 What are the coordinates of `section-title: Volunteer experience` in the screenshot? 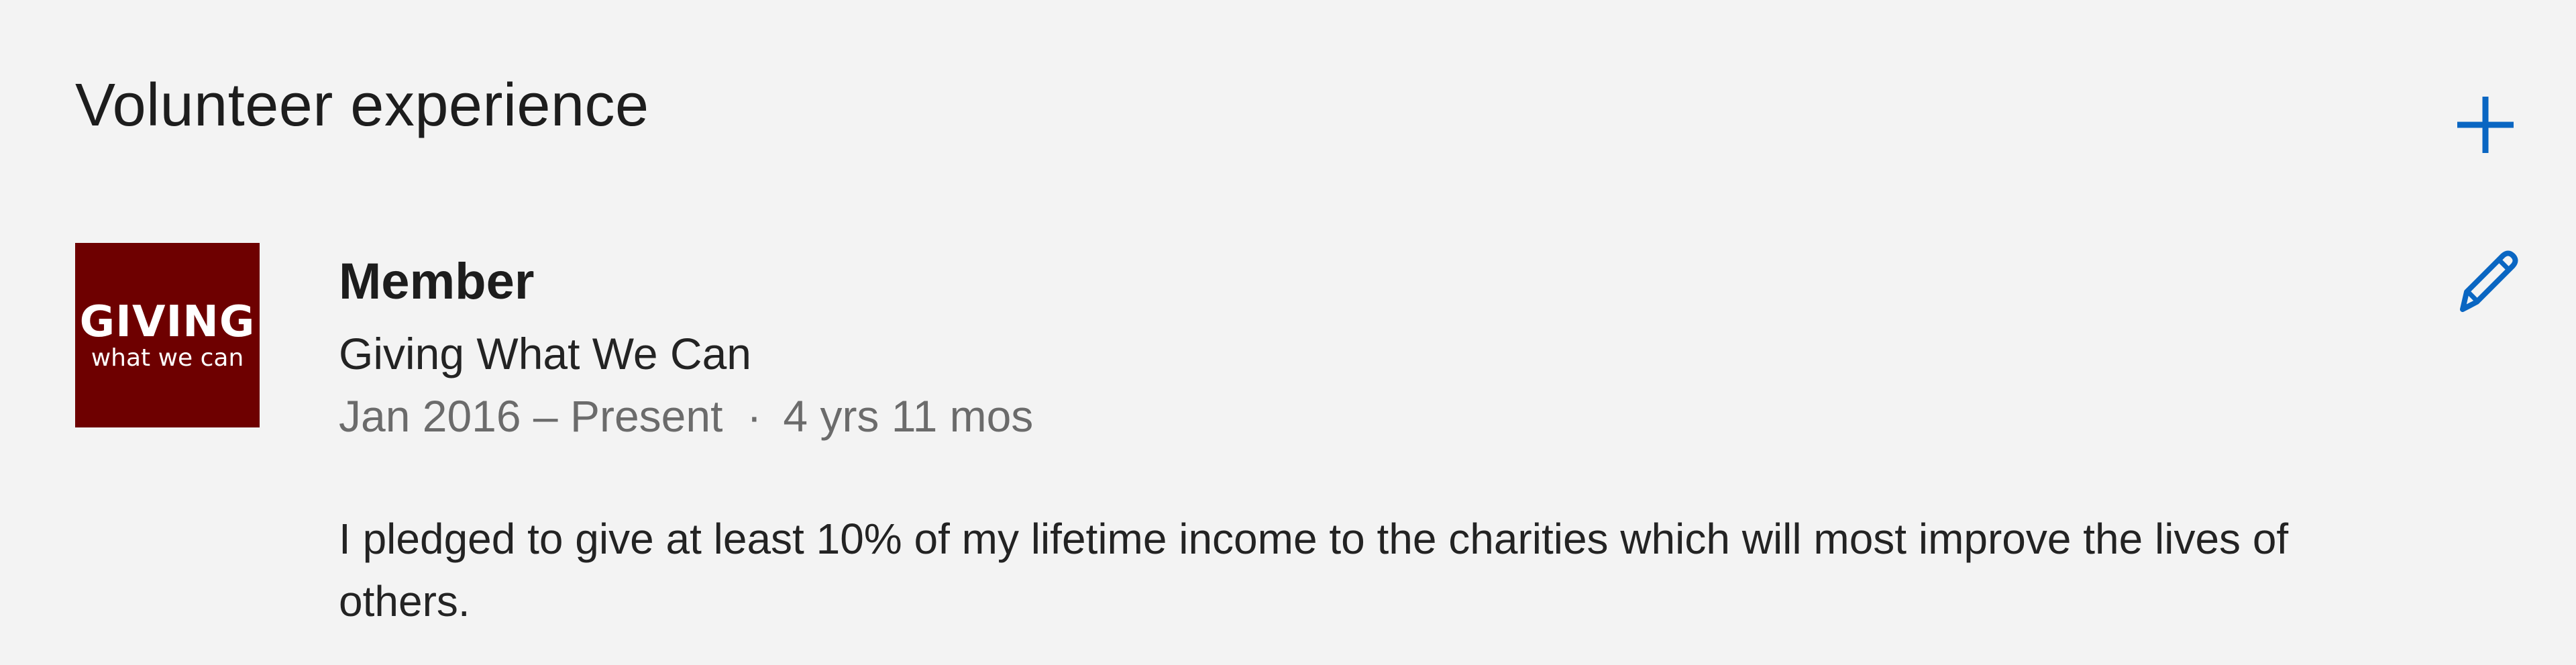 It's located at (362, 105).